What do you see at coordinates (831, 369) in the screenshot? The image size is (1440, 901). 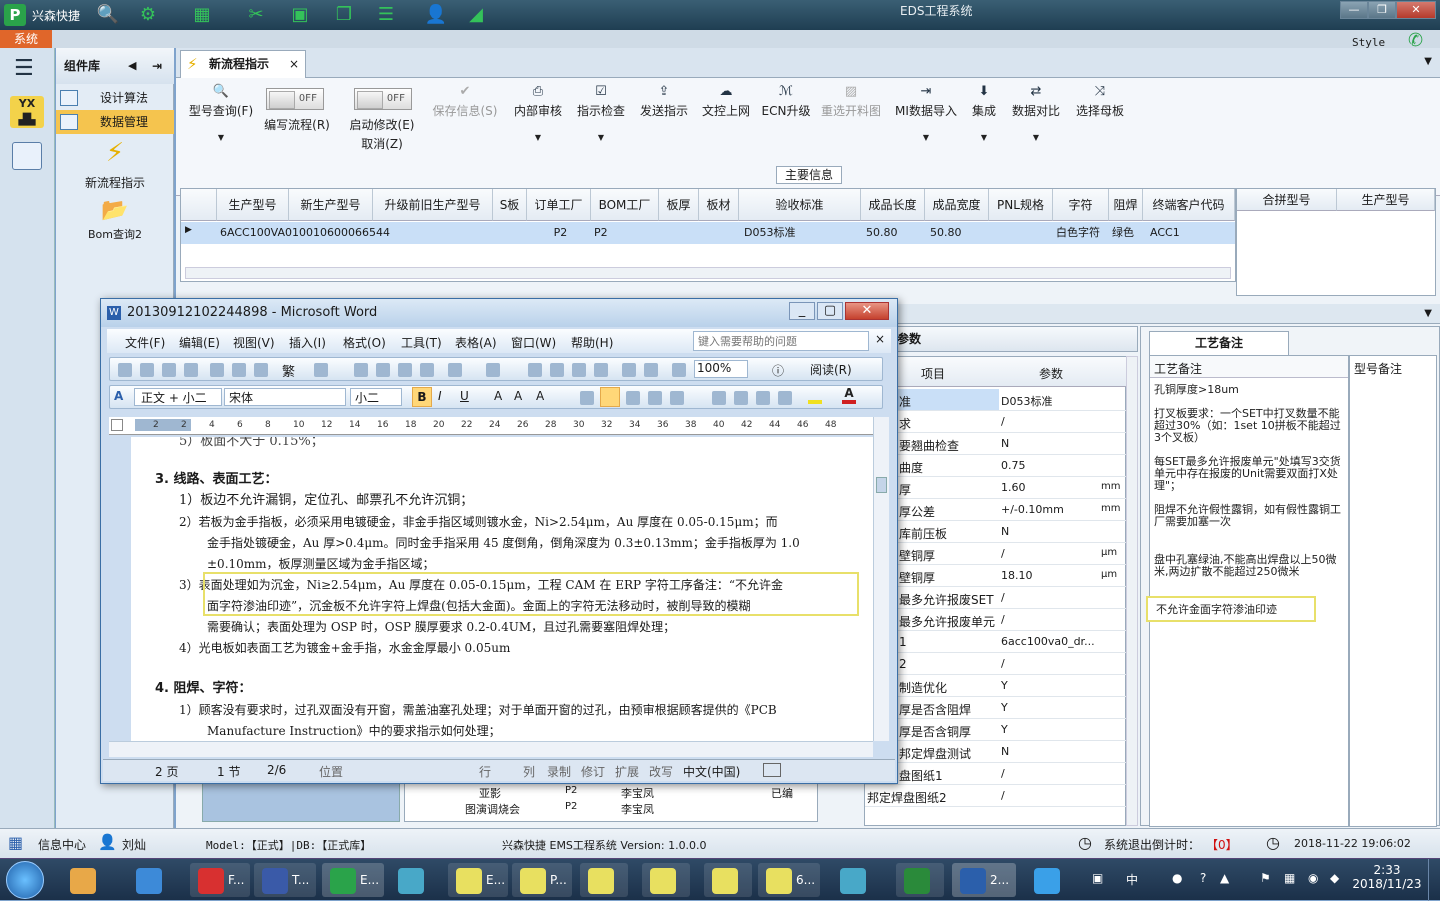 I see `read-mode-button: 阅读(R)` at bounding box center [831, 369].